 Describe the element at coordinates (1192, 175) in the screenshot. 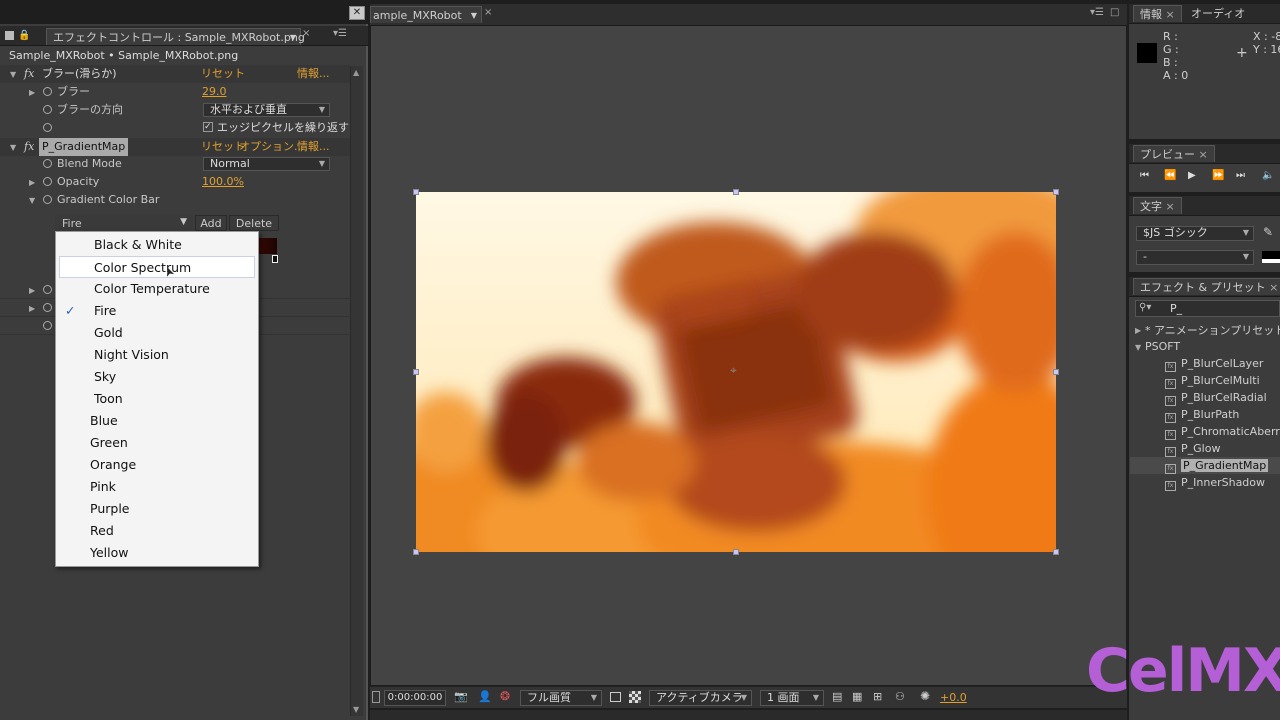

I see `play-icon: ▶` at that location.